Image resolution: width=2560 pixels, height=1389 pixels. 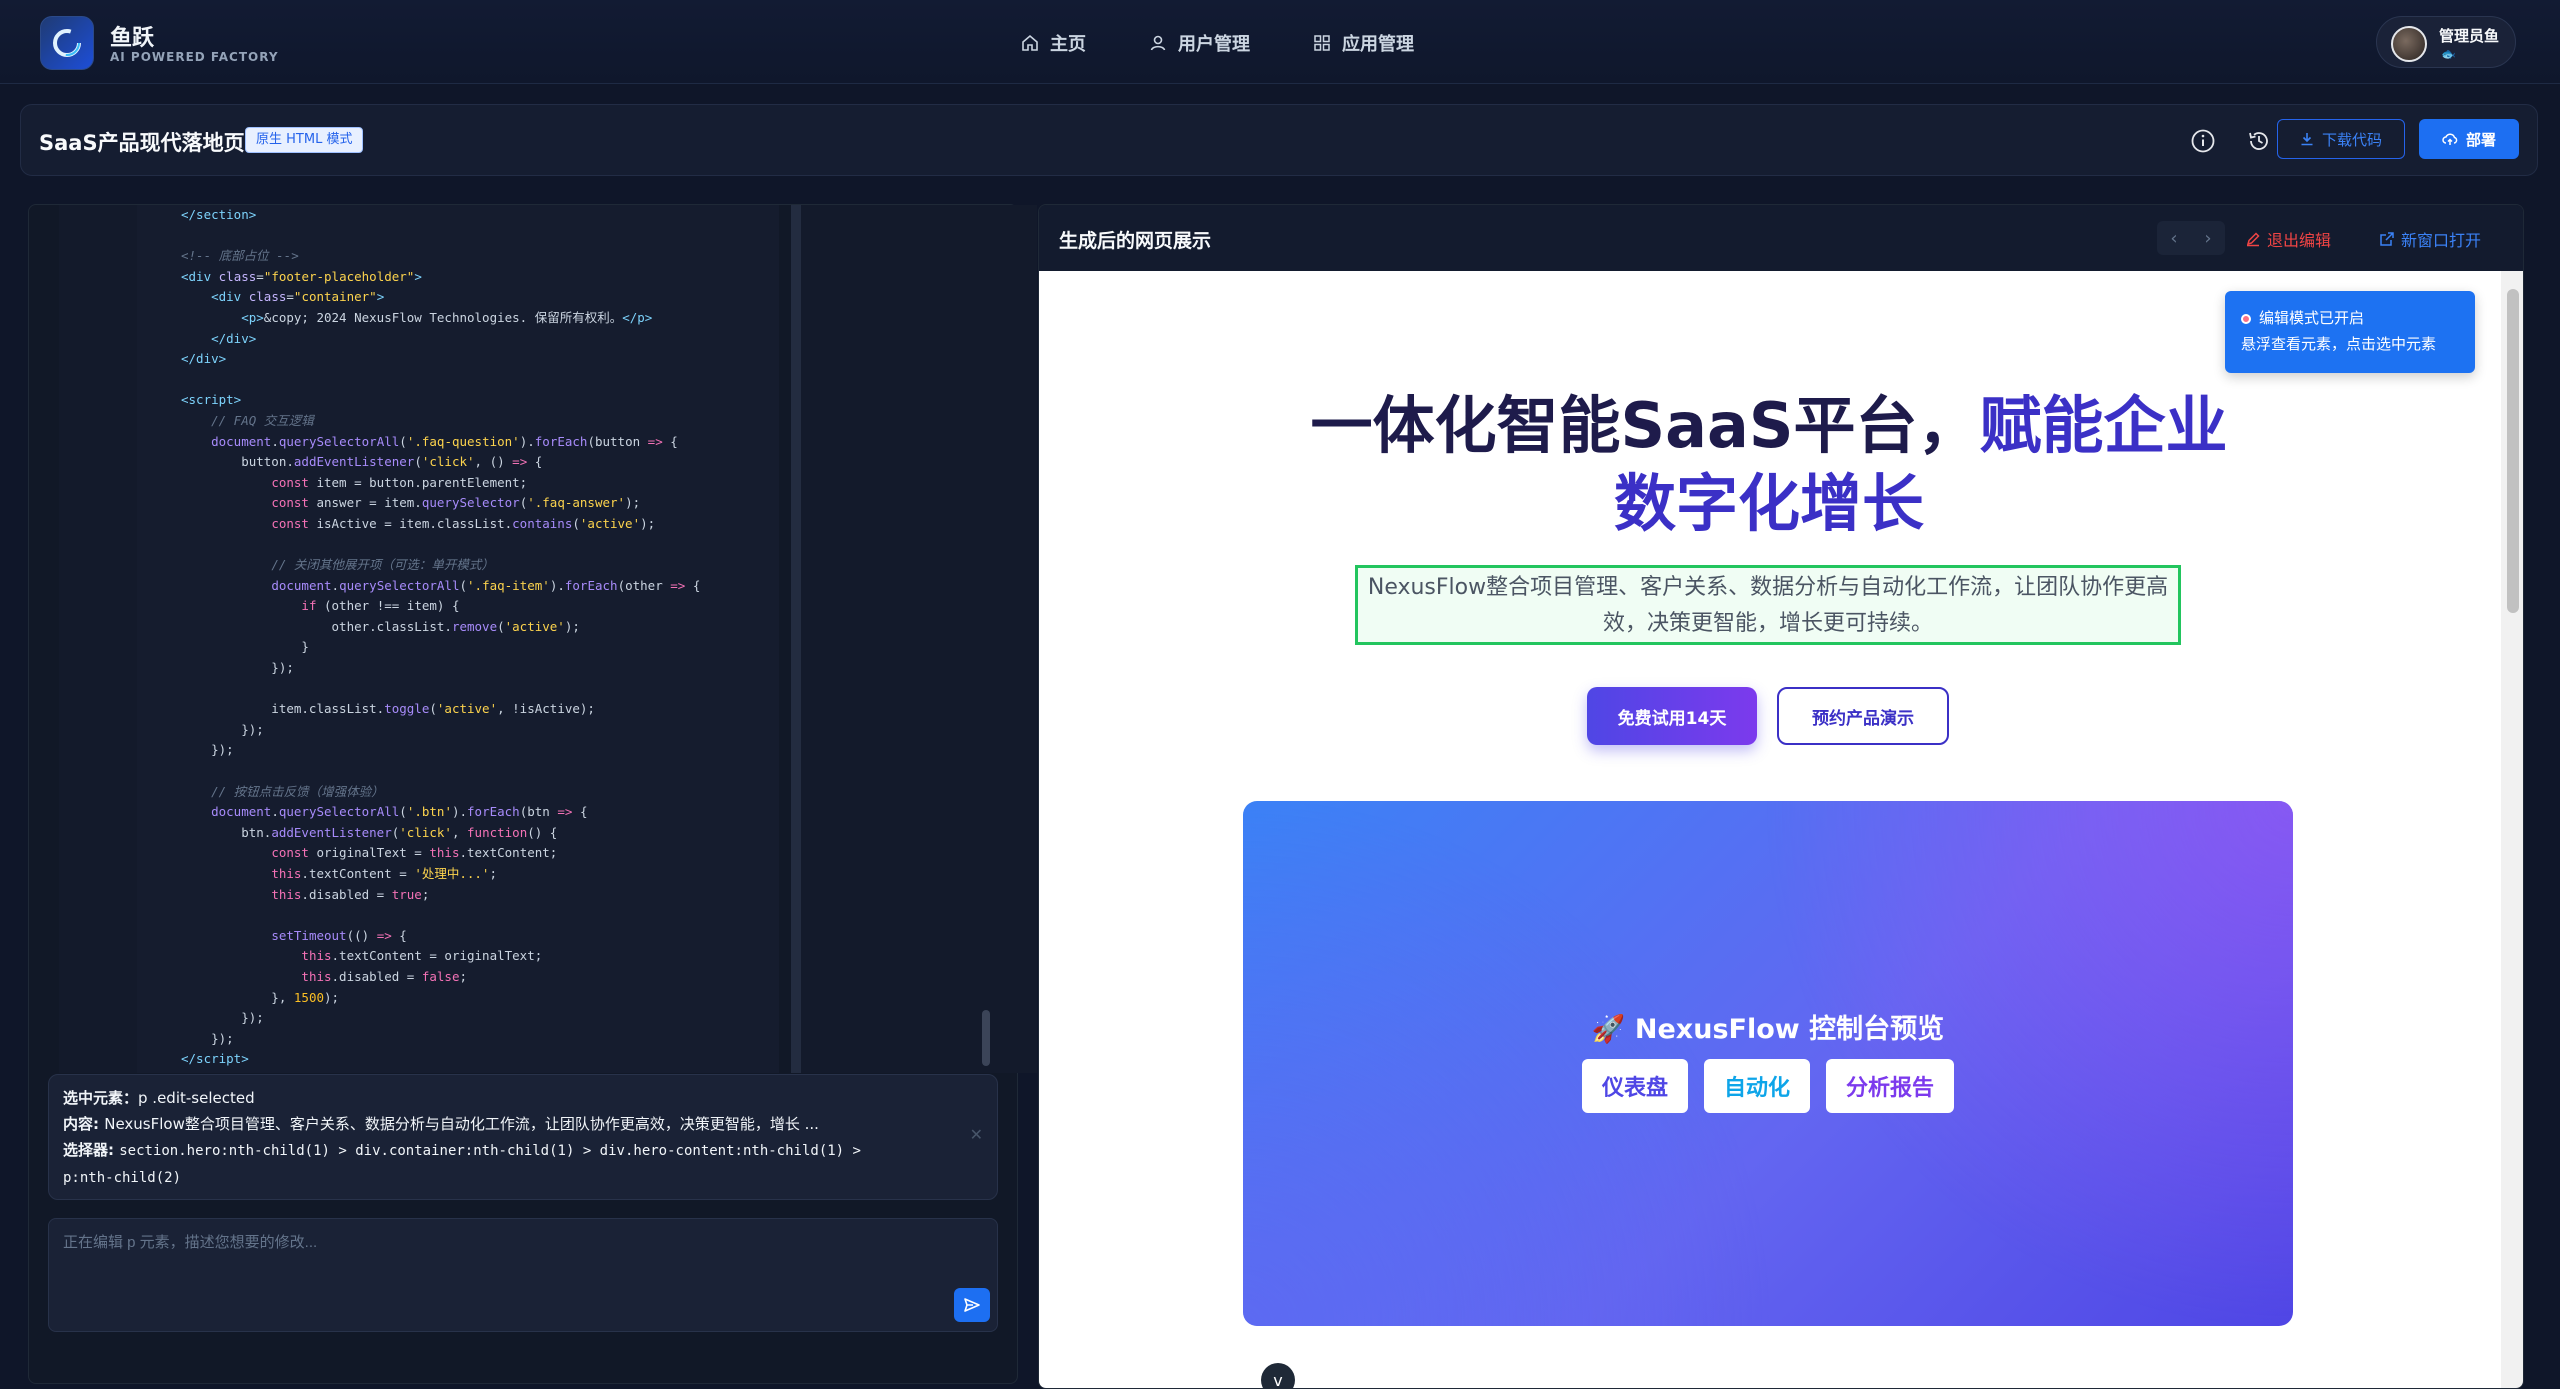 I want to click on nav-item-home: 主页, so click(x=1053, y=43).